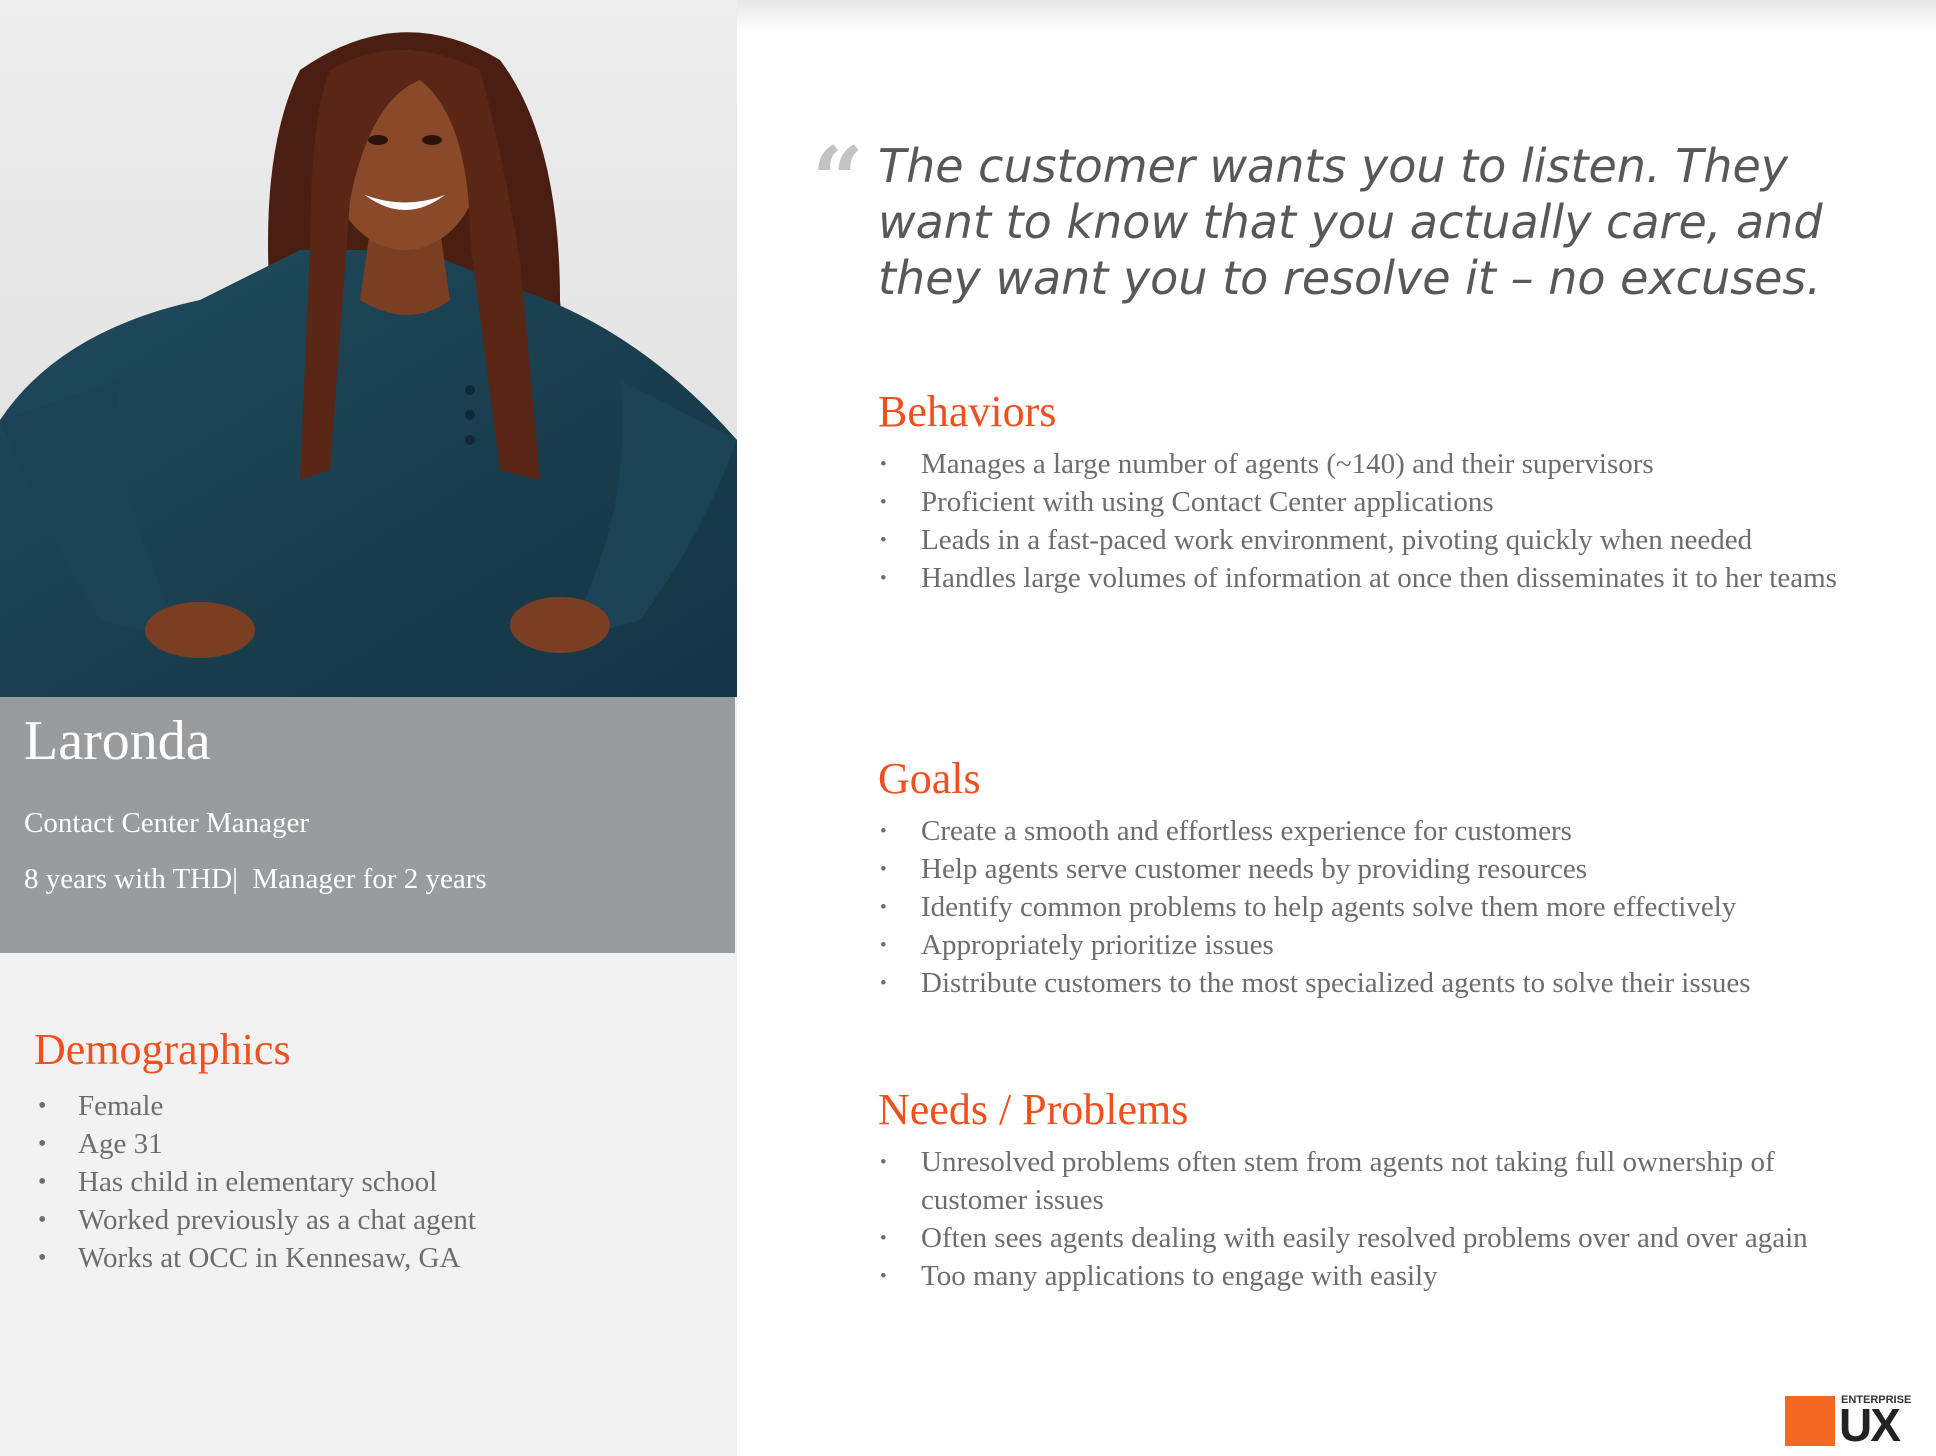  I want to click on enterprise-ux-logo: ENTERPRISE UX, so click(1854, 1422).